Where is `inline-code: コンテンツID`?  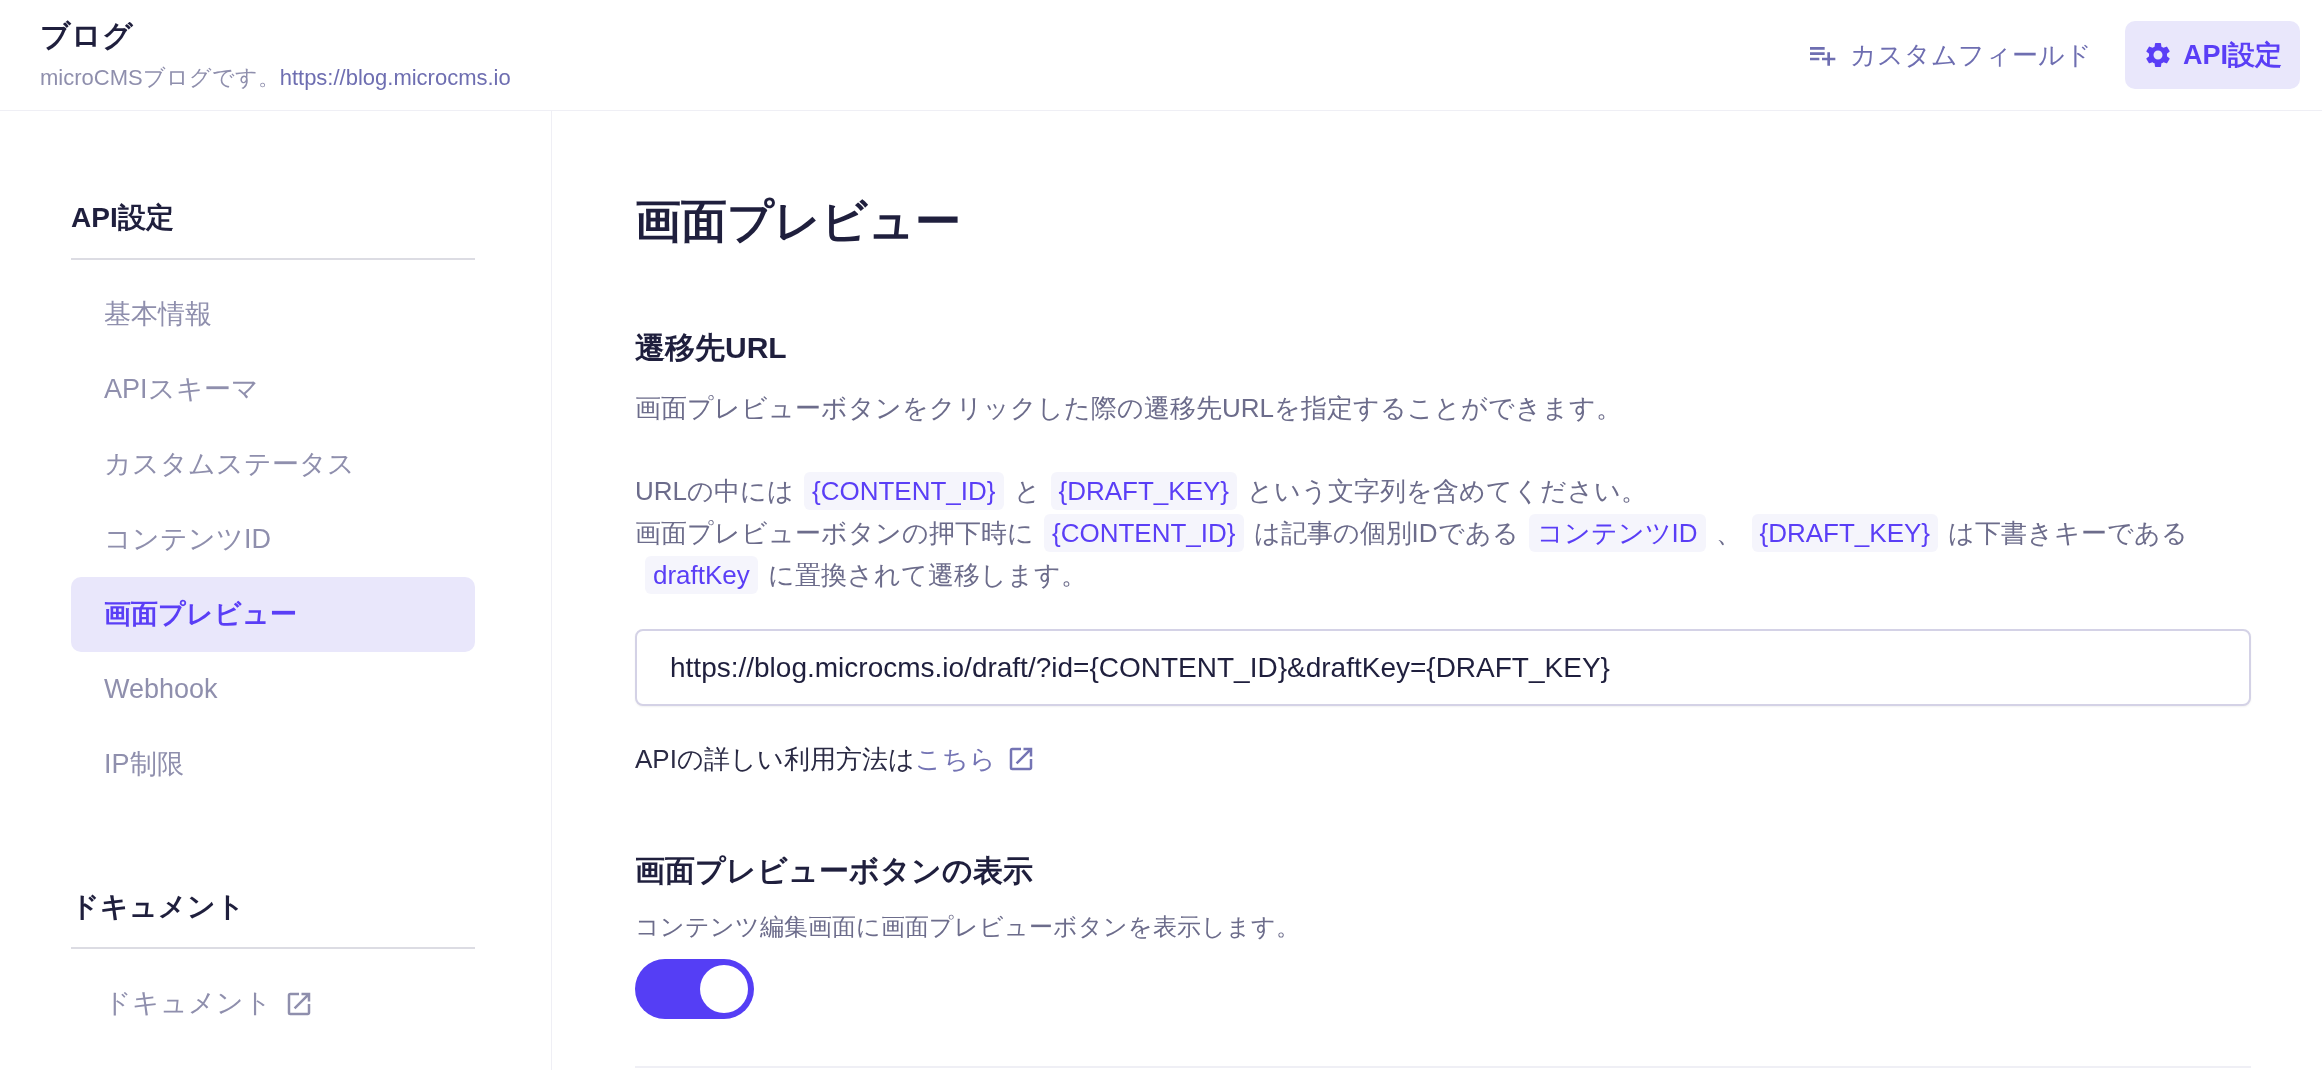
inline-code: コンテンツID is located at coordinates (1617, 533).